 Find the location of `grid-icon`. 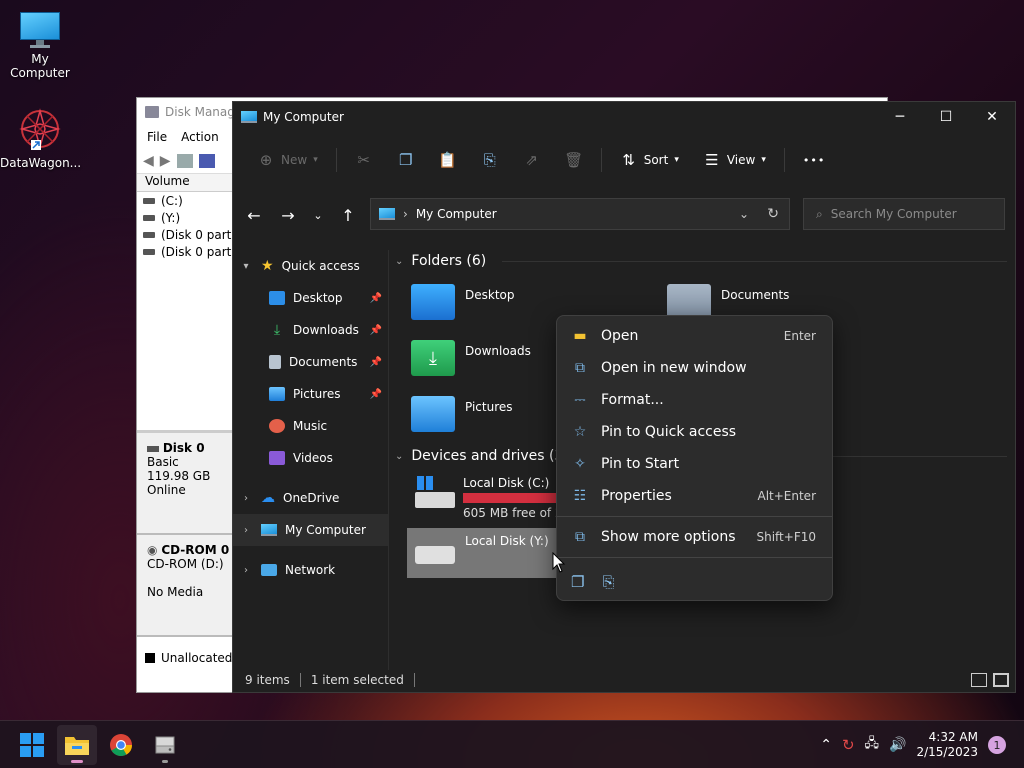

grid-icon is located at coordinates (184, 160).